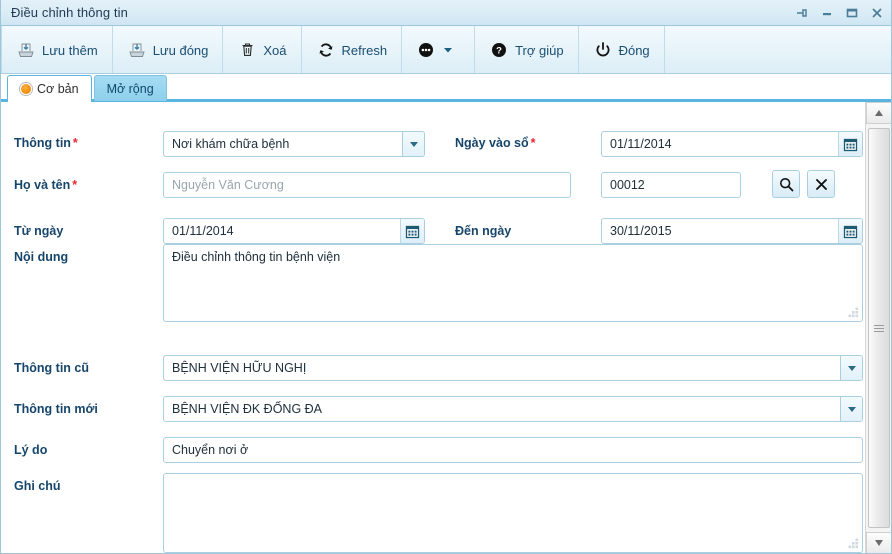  What do you see at coordinates (603, 50) in the screenshot?
I see `power-icon` at bounding box center [603, 50].